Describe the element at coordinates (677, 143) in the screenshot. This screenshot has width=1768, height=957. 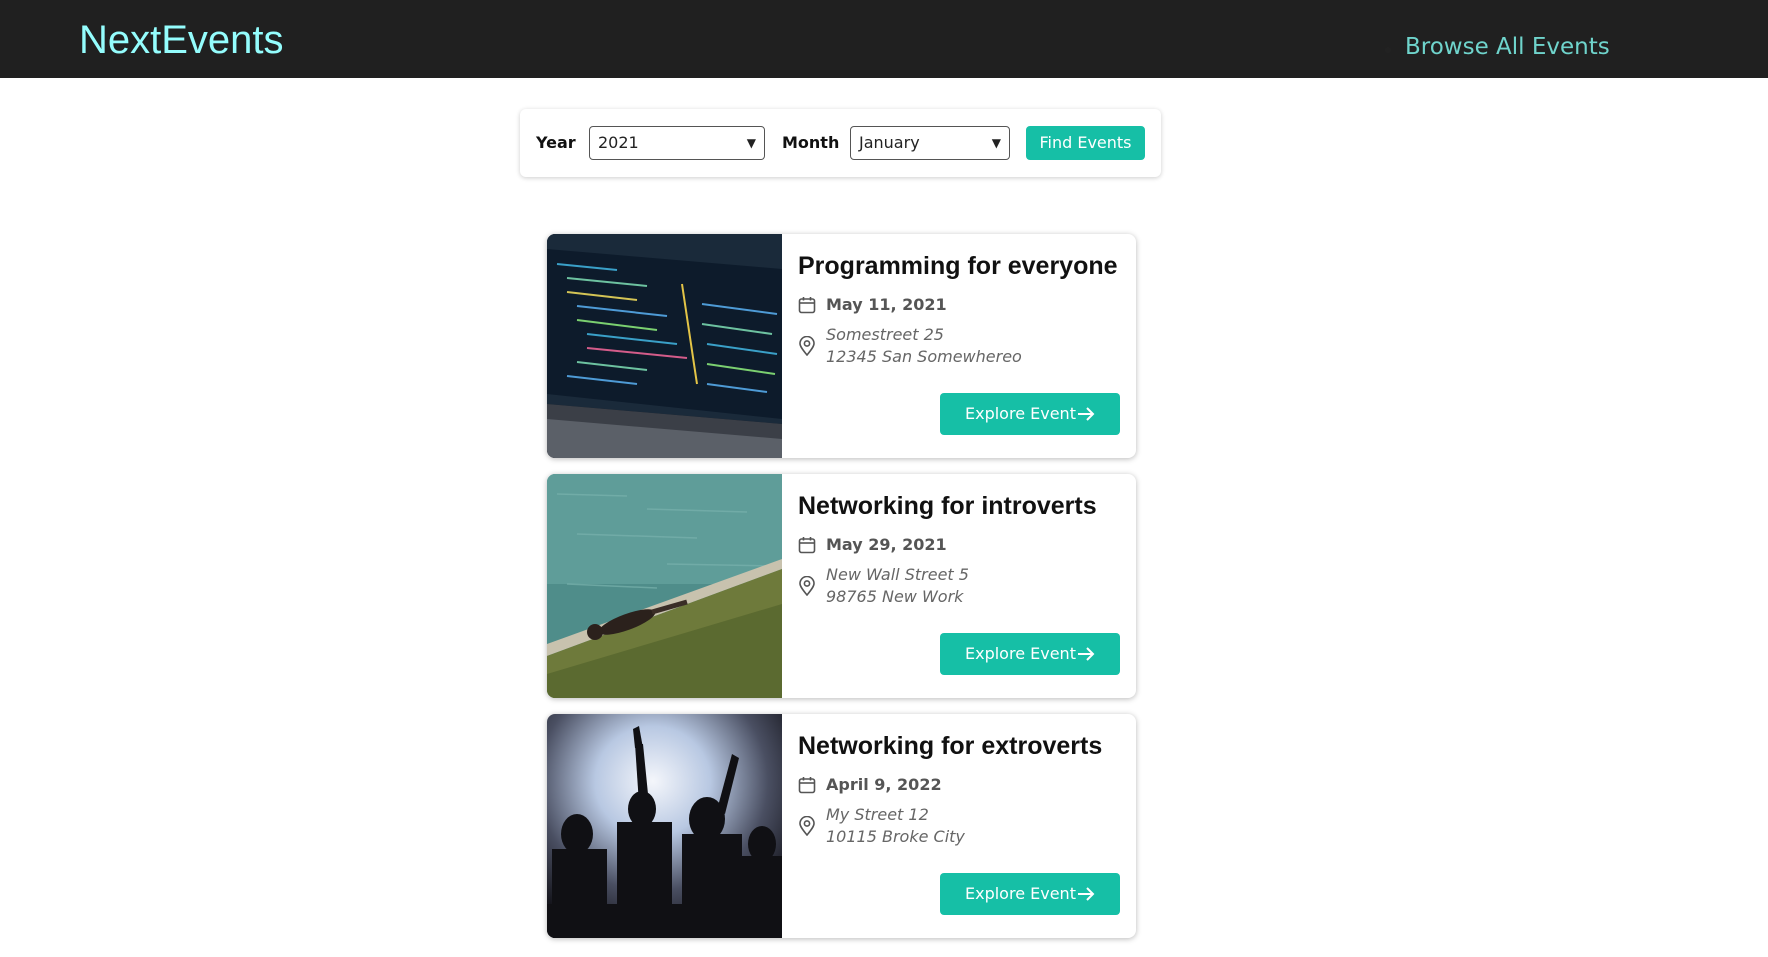
I see `year-select: 2021 ▼` at that location.